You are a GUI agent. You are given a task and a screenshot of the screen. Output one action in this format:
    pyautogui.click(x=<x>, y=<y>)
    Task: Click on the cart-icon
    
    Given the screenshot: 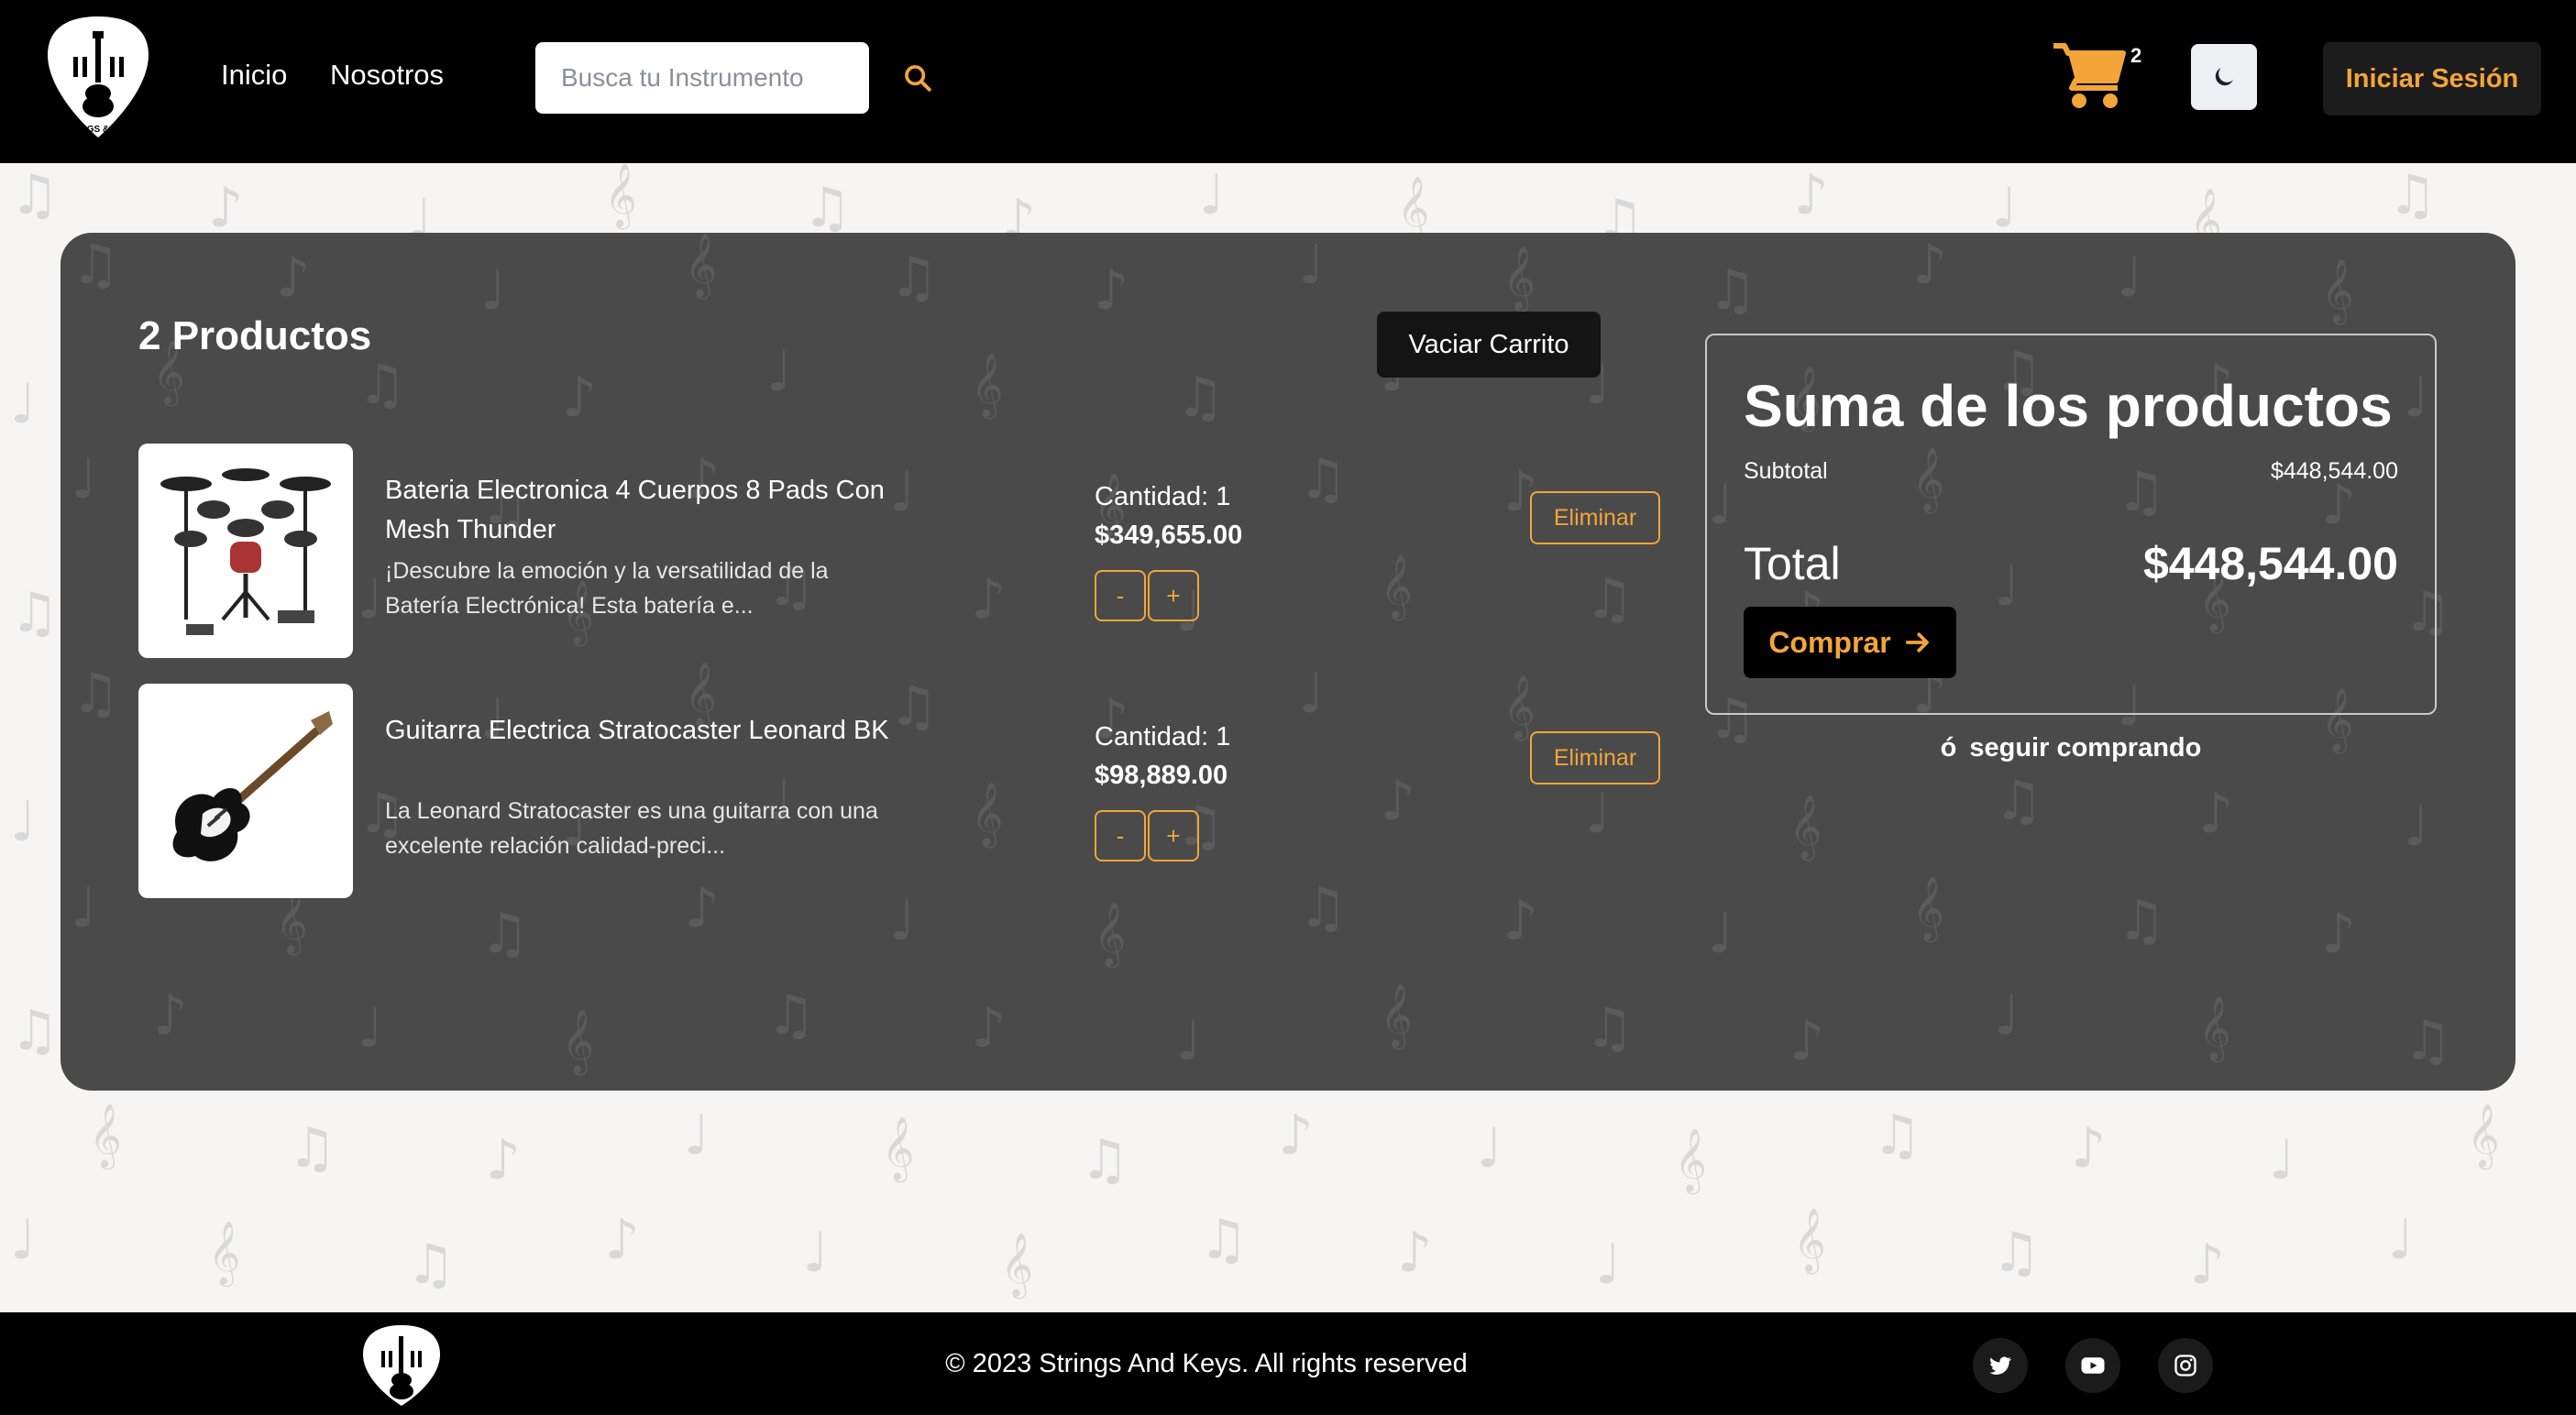 What is the action you would take?
    pyautogui.click(x=2089, y=76)
    